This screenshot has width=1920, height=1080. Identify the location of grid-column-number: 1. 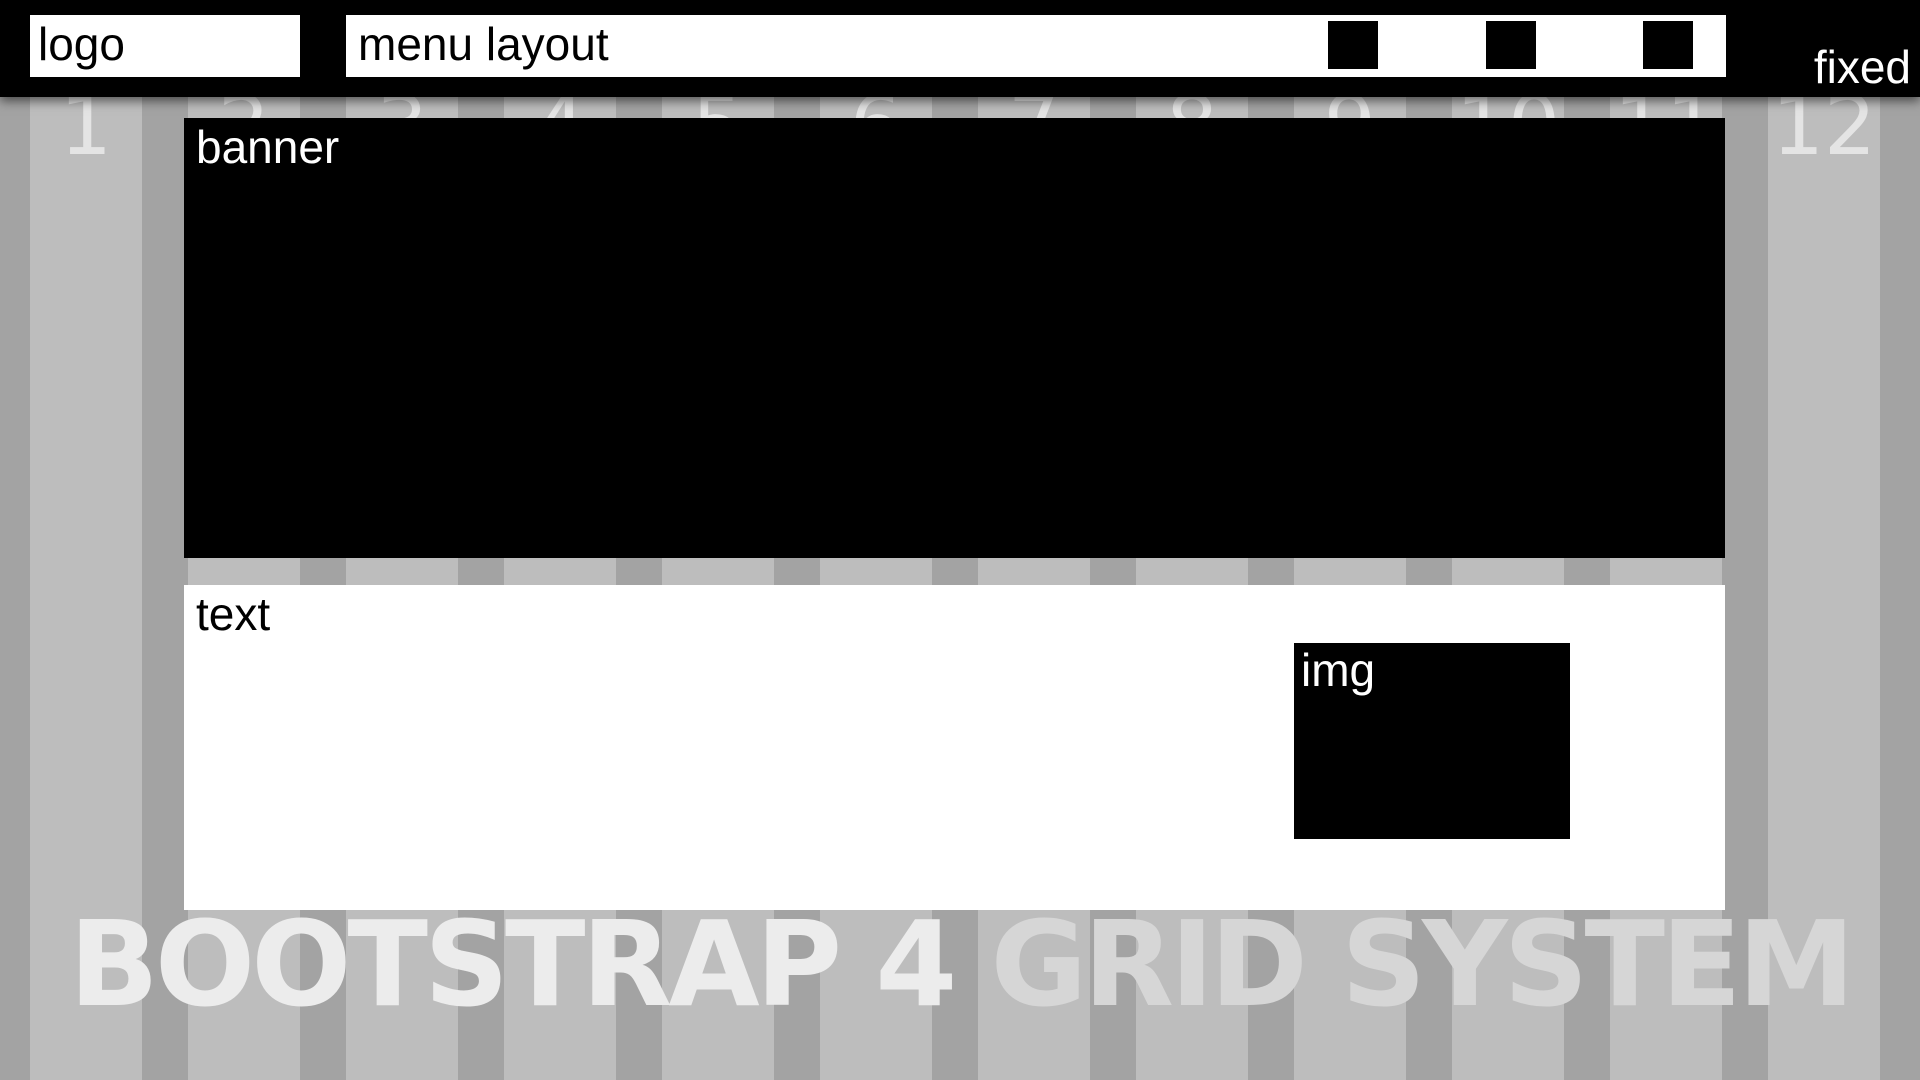
(86, 126).